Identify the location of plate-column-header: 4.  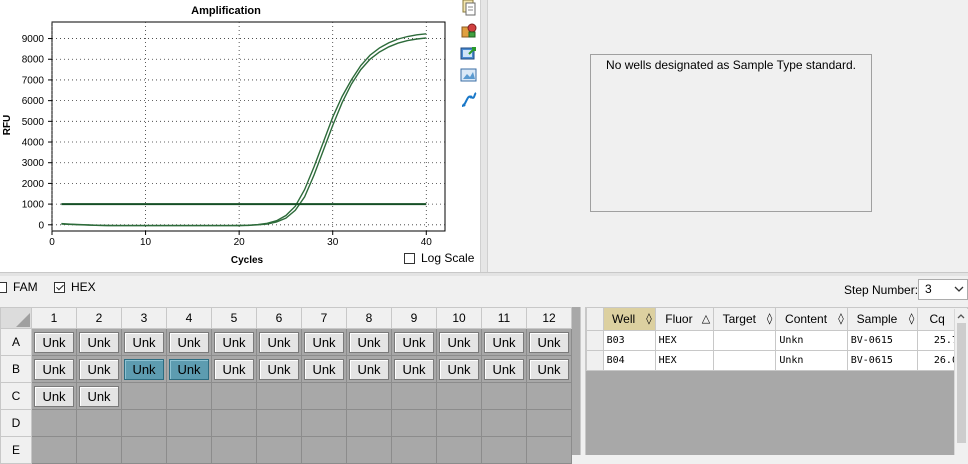
(189, 318).